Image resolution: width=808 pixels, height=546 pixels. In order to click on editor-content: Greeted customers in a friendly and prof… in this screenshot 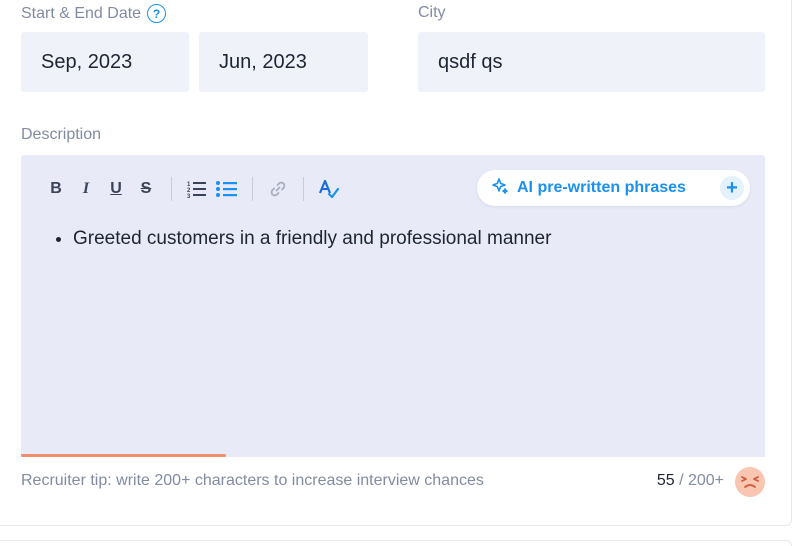, I will do `click(300, 239)`.